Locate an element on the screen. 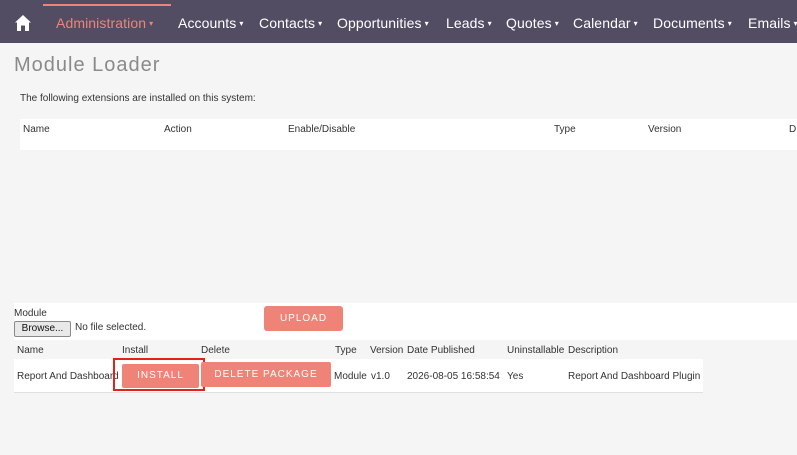 The height and width of the screenshot is (455, 797). nav-calendar: Calendar ▾ is located at coordinates (605, 23).